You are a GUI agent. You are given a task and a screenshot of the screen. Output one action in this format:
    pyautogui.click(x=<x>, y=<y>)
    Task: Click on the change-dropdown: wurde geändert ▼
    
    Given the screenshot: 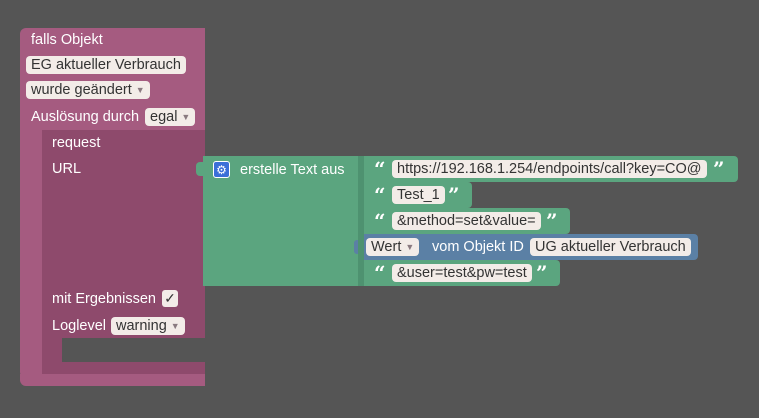 What is the action you would take?
    pyautogui.click(x=88, y=90)
    